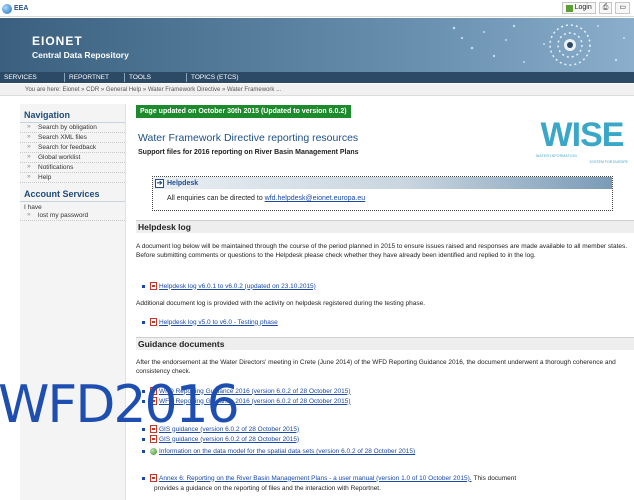  What do you see at coordinates (72, 128) in the screenshot?
I see `nav-search-by-obligation: Search by obligation` at bounding box center [72, 128].